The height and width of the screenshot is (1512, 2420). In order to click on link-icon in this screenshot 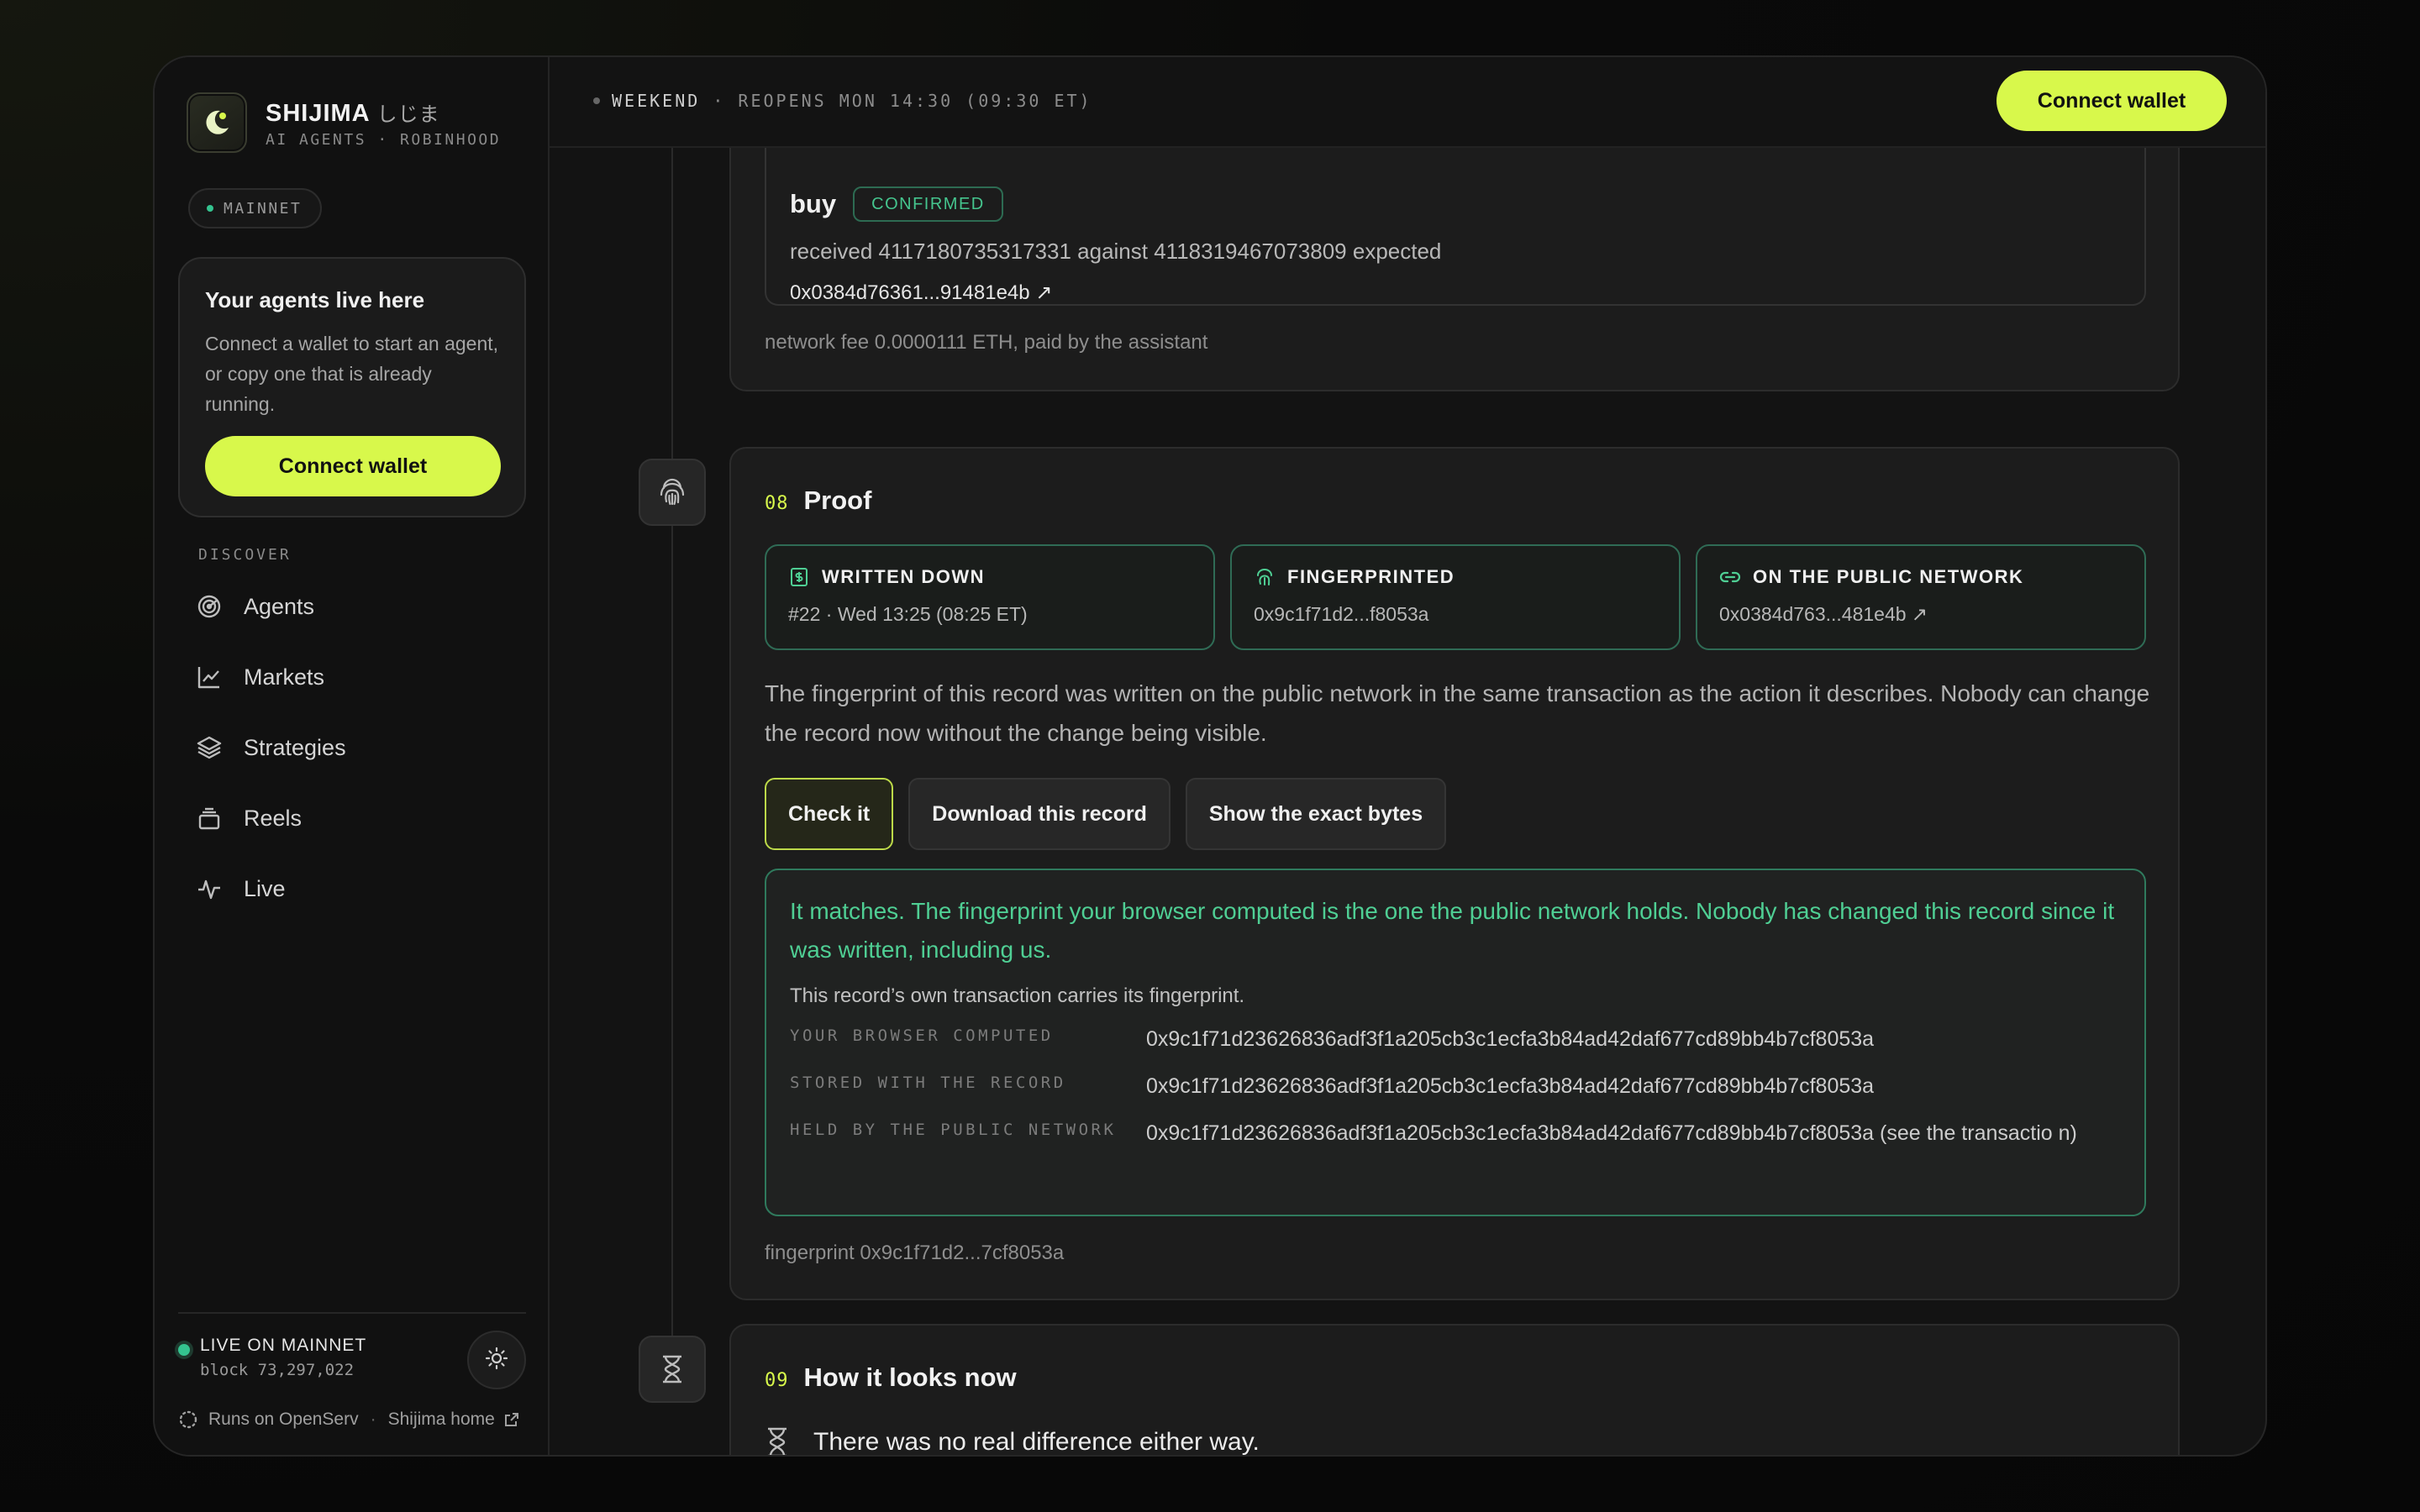, I will do `click(1730, 577)`.